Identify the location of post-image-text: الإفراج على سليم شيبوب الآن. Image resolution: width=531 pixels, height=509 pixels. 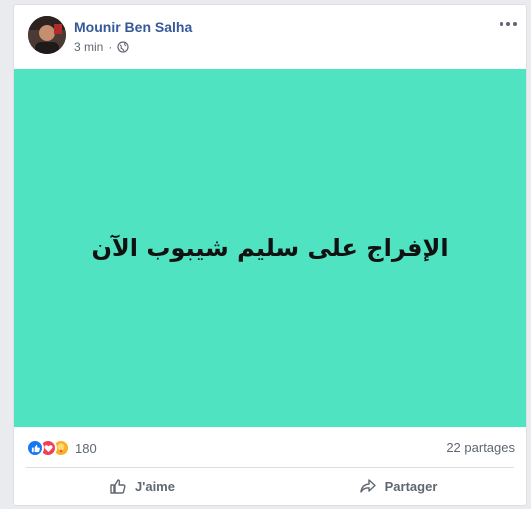
(270, 248).